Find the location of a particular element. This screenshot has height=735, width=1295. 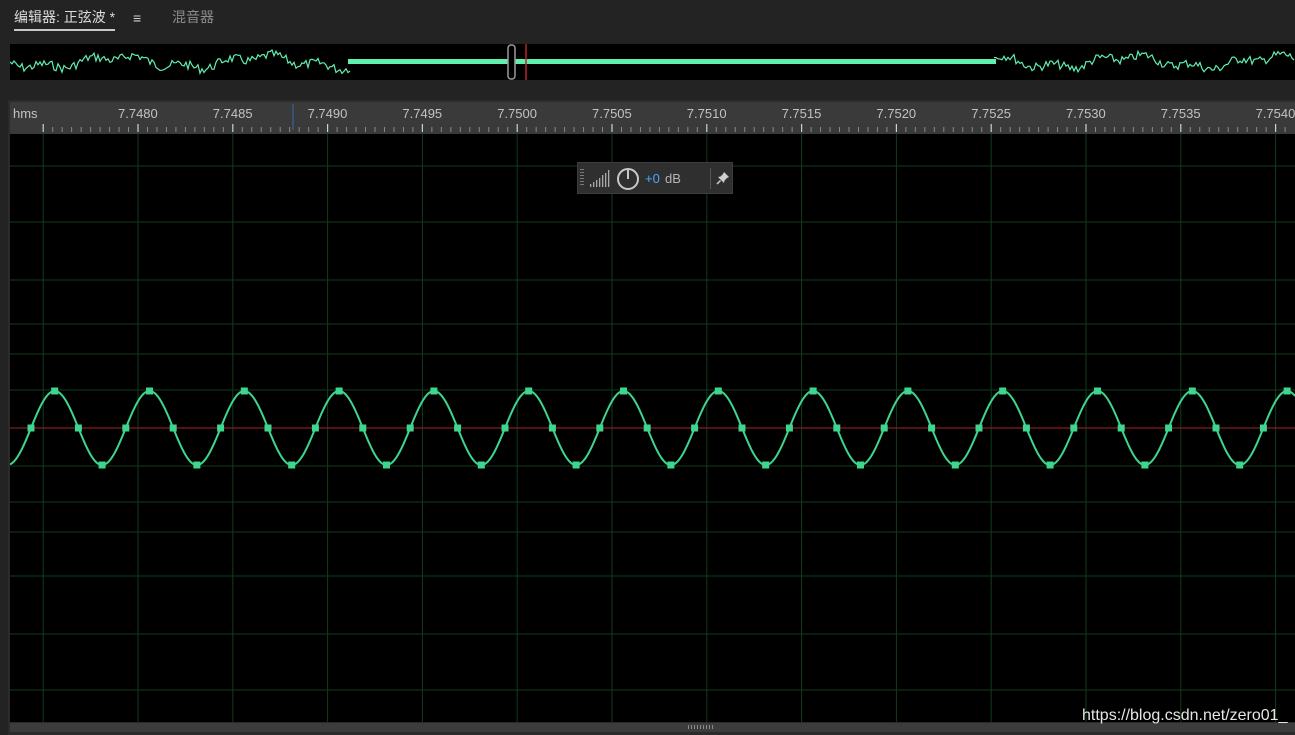

ruler-label: 7.7480 is located at coordinates (138, 113).